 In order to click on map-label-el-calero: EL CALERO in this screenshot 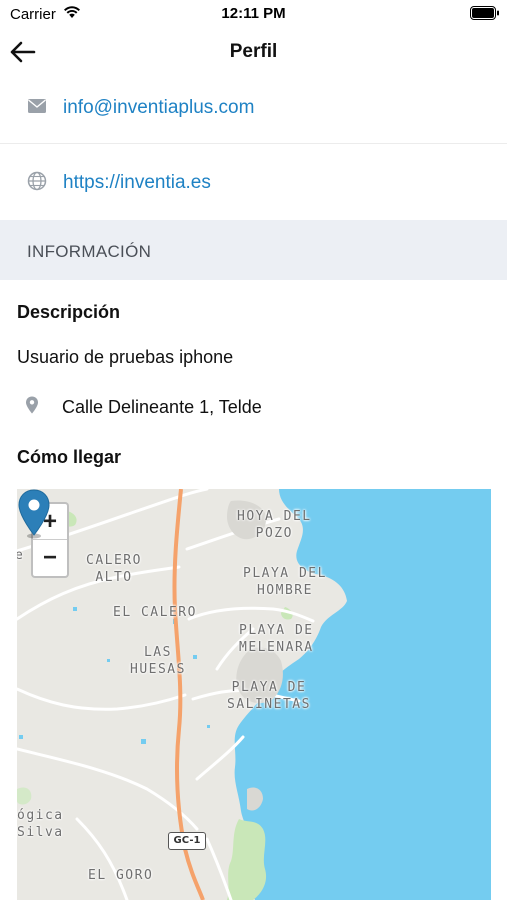, I will do `click(155, 612)`.